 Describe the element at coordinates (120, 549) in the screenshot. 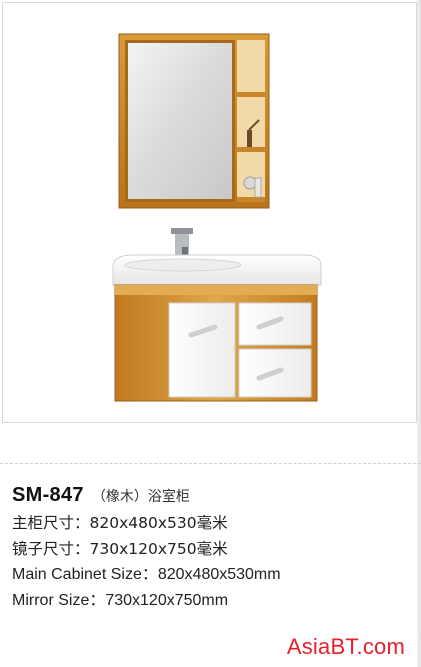

I see `spec-mirror-cn: 镜子尺寸：730x120x750毫米` at that location.